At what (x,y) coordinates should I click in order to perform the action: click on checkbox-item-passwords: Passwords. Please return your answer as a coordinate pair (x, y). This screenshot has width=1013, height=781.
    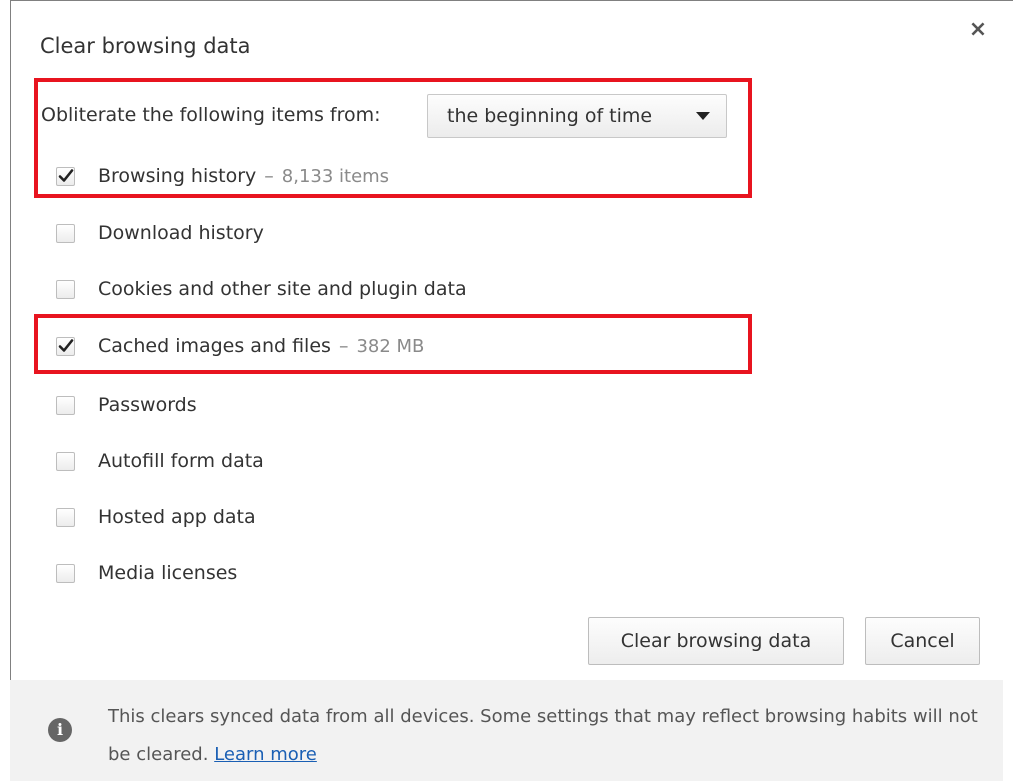
    Looking at the image, I should click on (126, 405).